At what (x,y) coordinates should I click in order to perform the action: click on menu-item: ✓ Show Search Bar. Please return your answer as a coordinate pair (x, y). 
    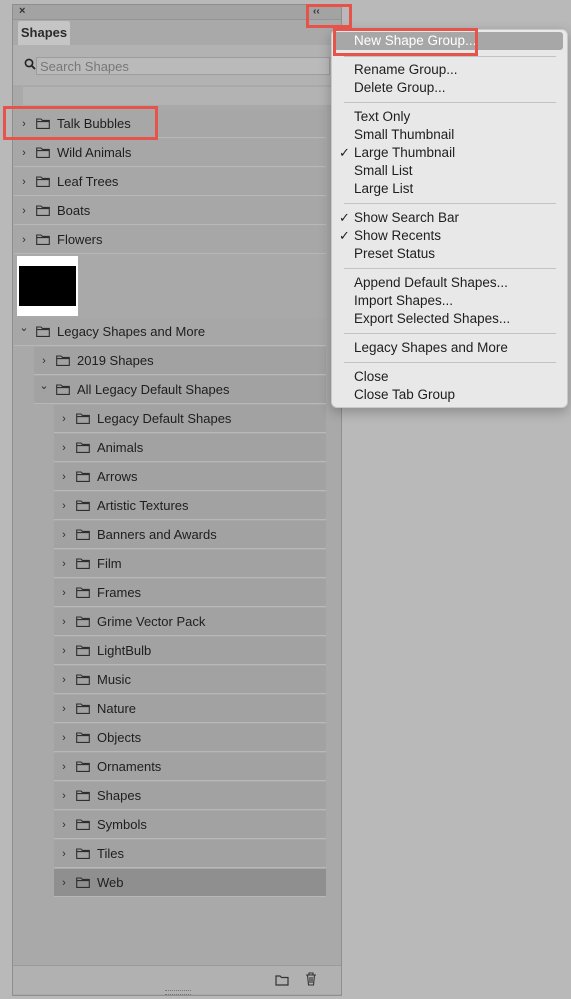
    Looking at the image, I should click on (449, 218).